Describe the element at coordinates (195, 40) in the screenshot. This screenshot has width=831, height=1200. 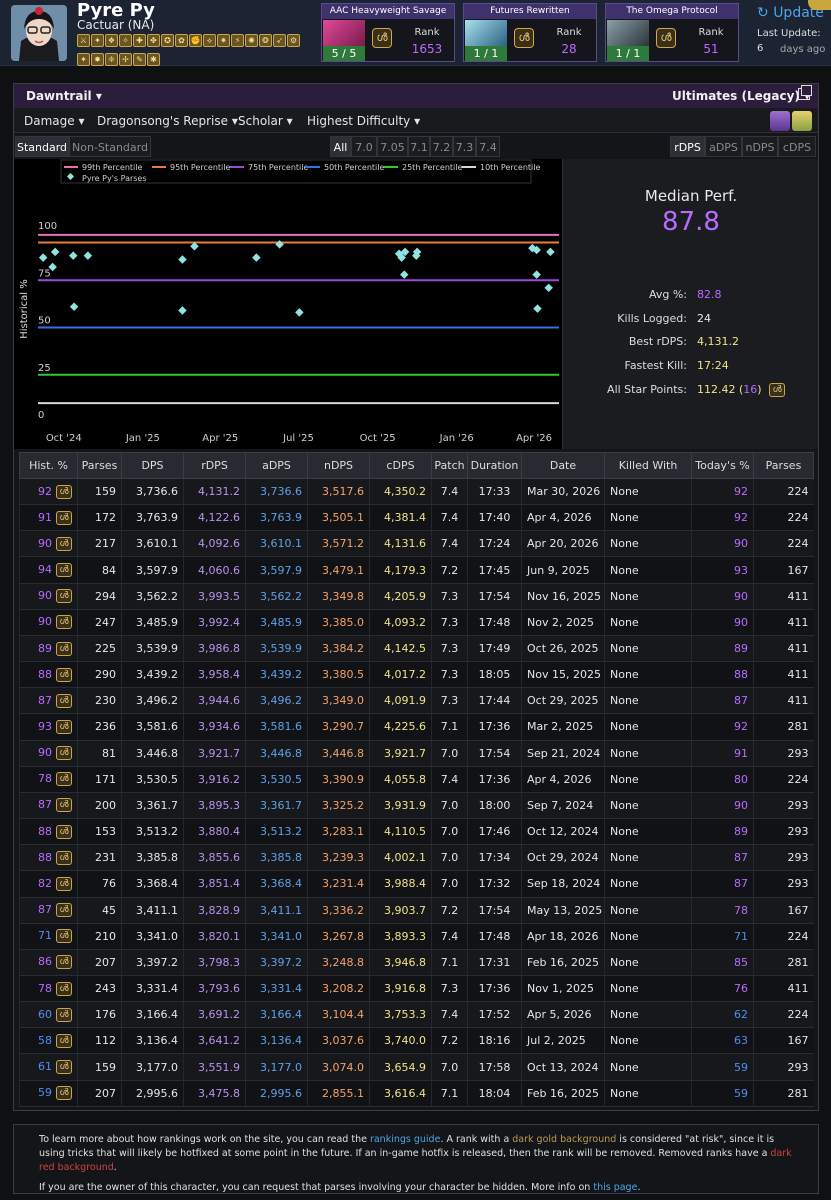
I see `monk-icon: ✊` at that location.